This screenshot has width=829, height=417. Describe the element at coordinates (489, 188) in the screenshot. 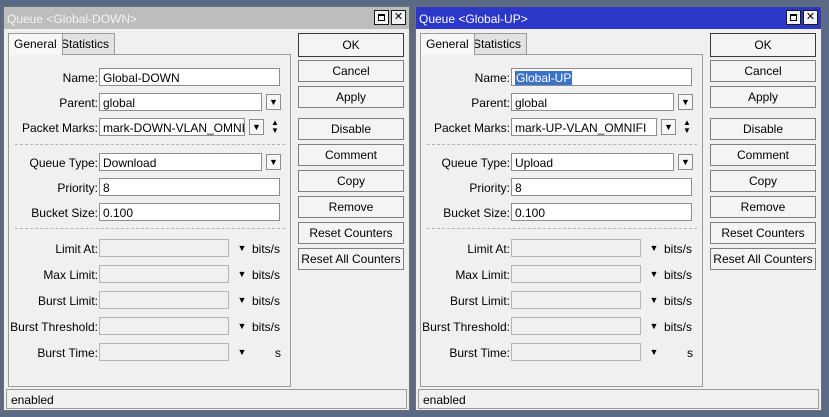

I see `priority-label: Priority:` at that location.